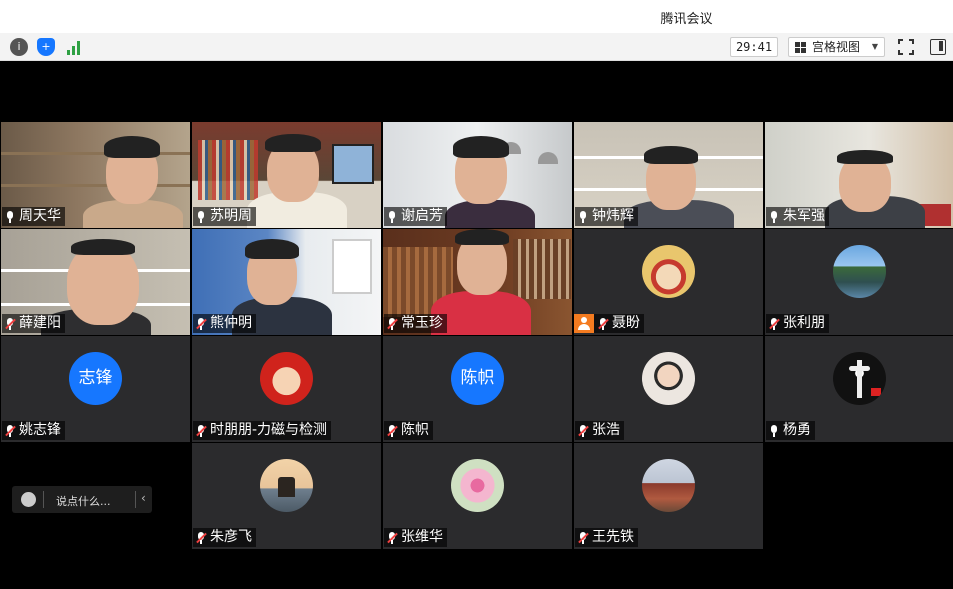 The width and height of the screenshot is (953, 589). I want to click on participant-name: 熊仲明, so click(224, 323).